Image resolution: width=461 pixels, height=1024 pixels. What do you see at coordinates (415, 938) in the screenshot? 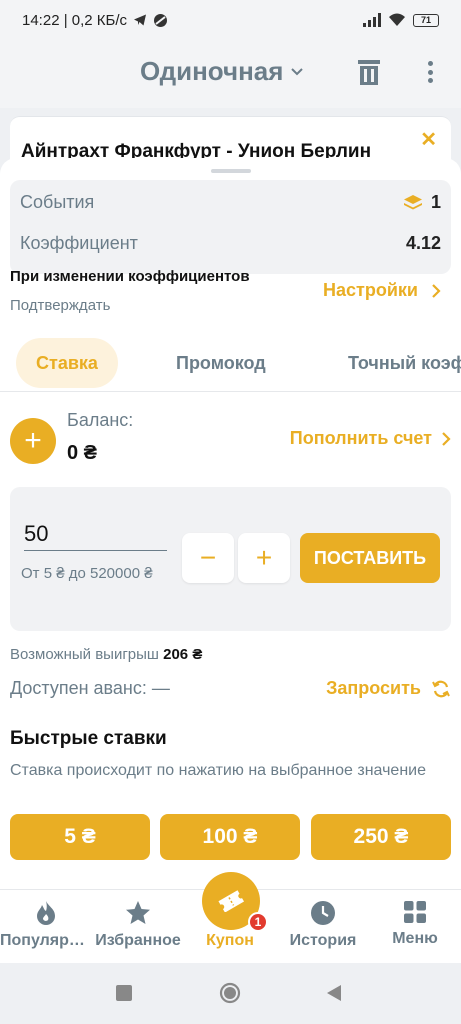
I see `nav-menu-label: Меню` at bounding box center [415, 938].